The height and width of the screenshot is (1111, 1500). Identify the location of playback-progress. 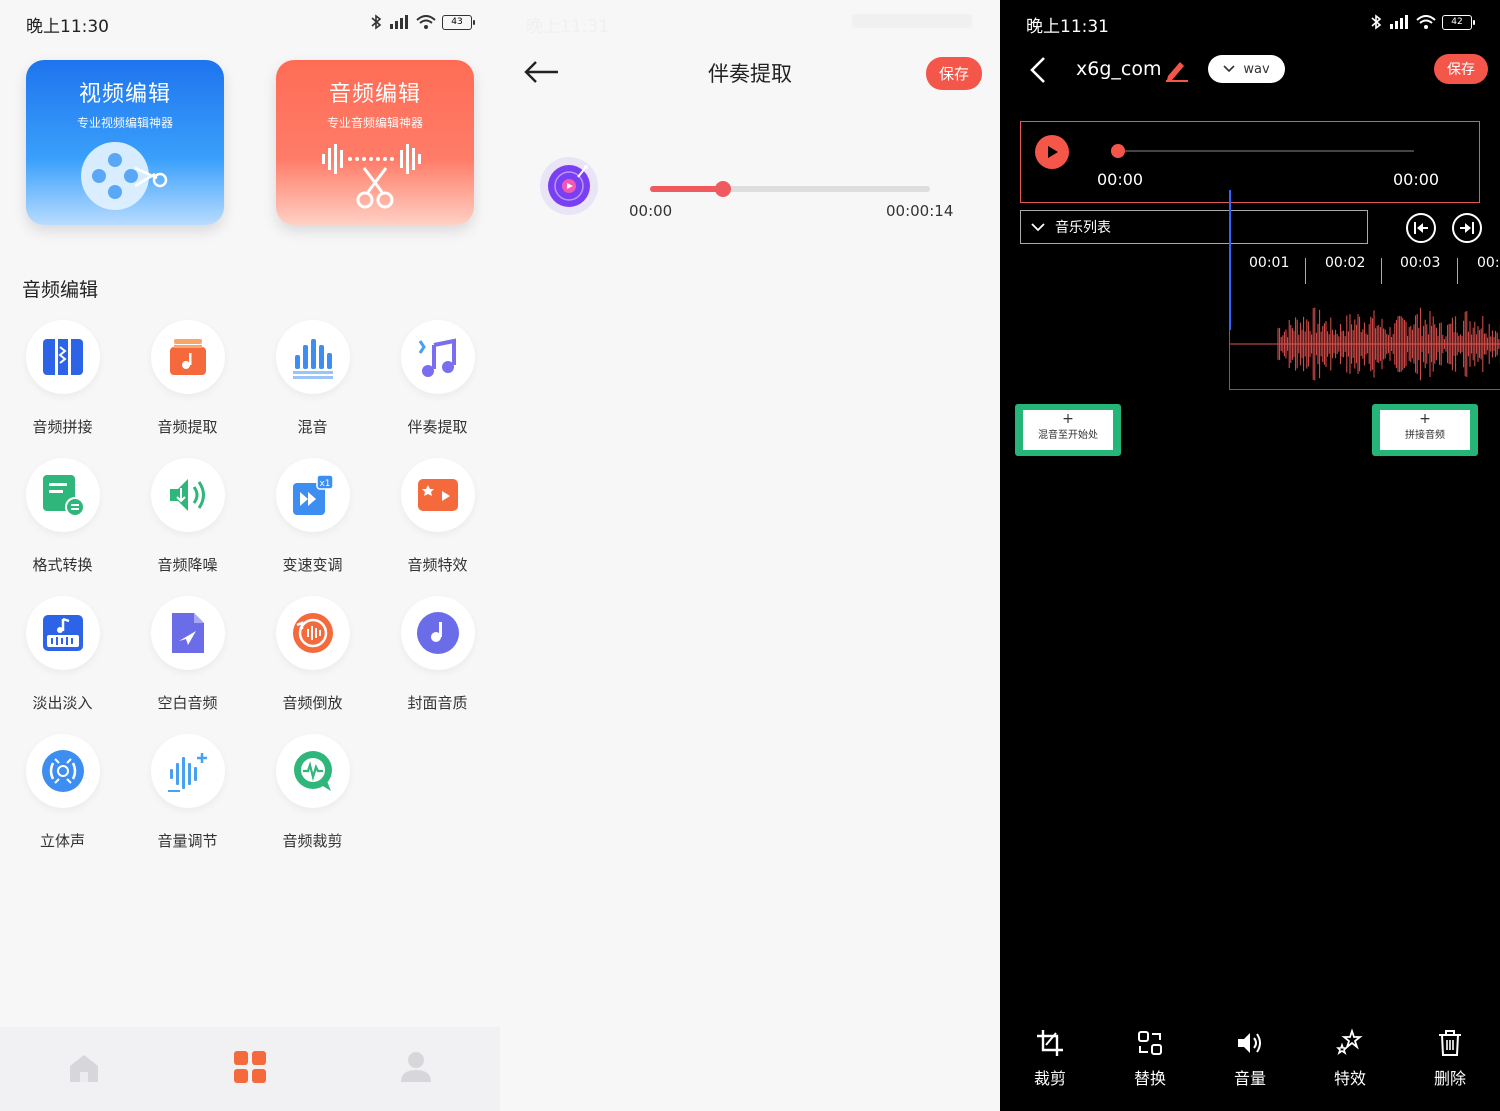
(686, 189).